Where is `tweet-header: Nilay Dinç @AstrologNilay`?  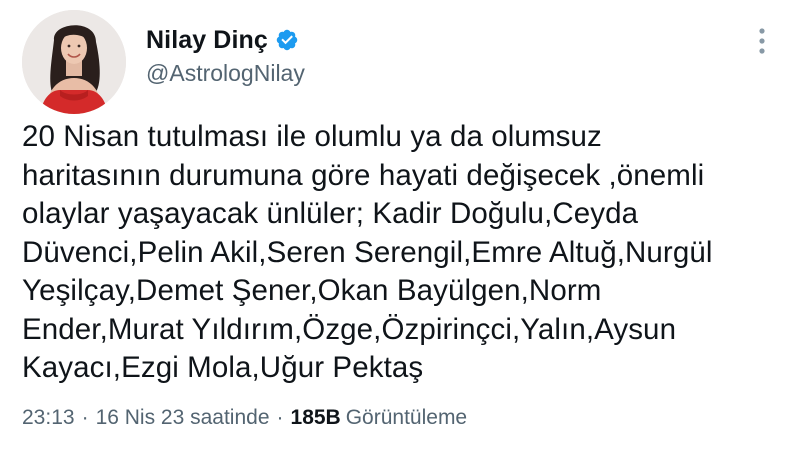 tweet-header: Nilay Dinç @AstrologNilay is located at coordinates (225, 55).